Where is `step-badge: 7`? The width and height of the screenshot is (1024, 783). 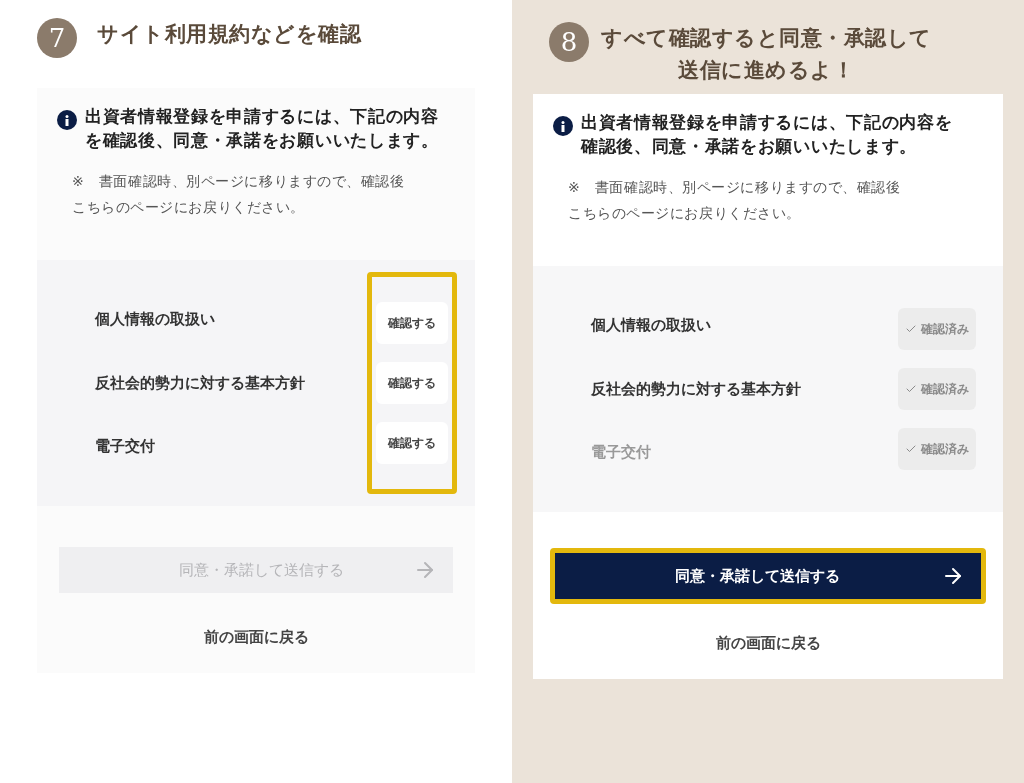 step-badge: 7 is located at coordinates (57, 38).